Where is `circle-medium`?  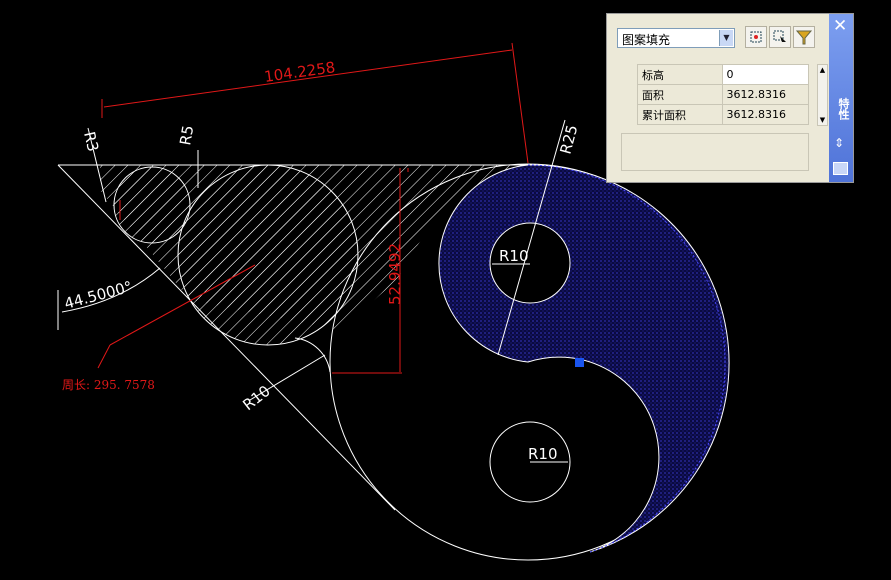
circle-medium is located at coordinates (268, 255).